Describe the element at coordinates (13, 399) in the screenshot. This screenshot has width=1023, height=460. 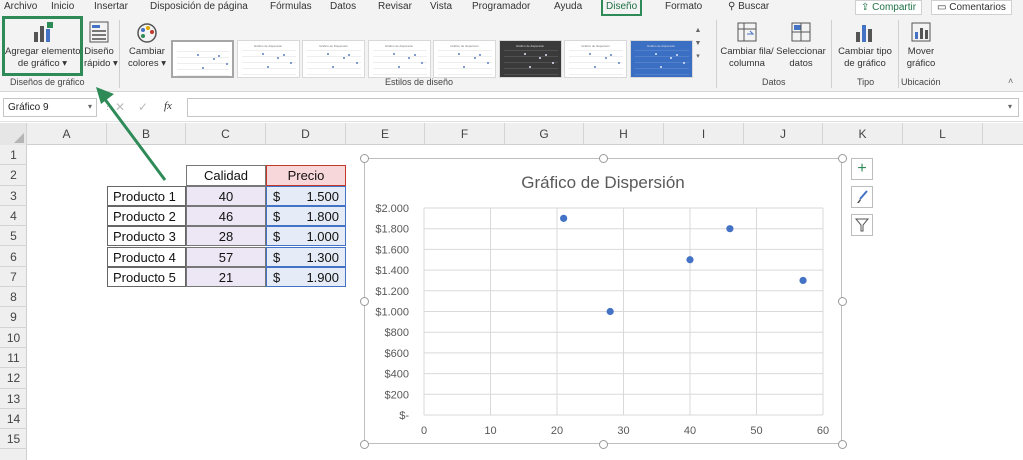
I see `row-header-13: 13` at that location.